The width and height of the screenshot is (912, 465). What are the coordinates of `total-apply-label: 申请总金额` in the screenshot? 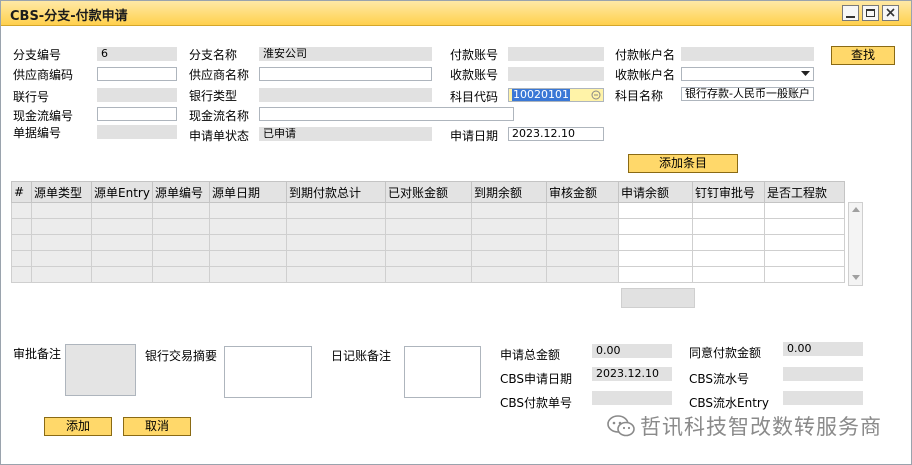 It's located at (530, 355).